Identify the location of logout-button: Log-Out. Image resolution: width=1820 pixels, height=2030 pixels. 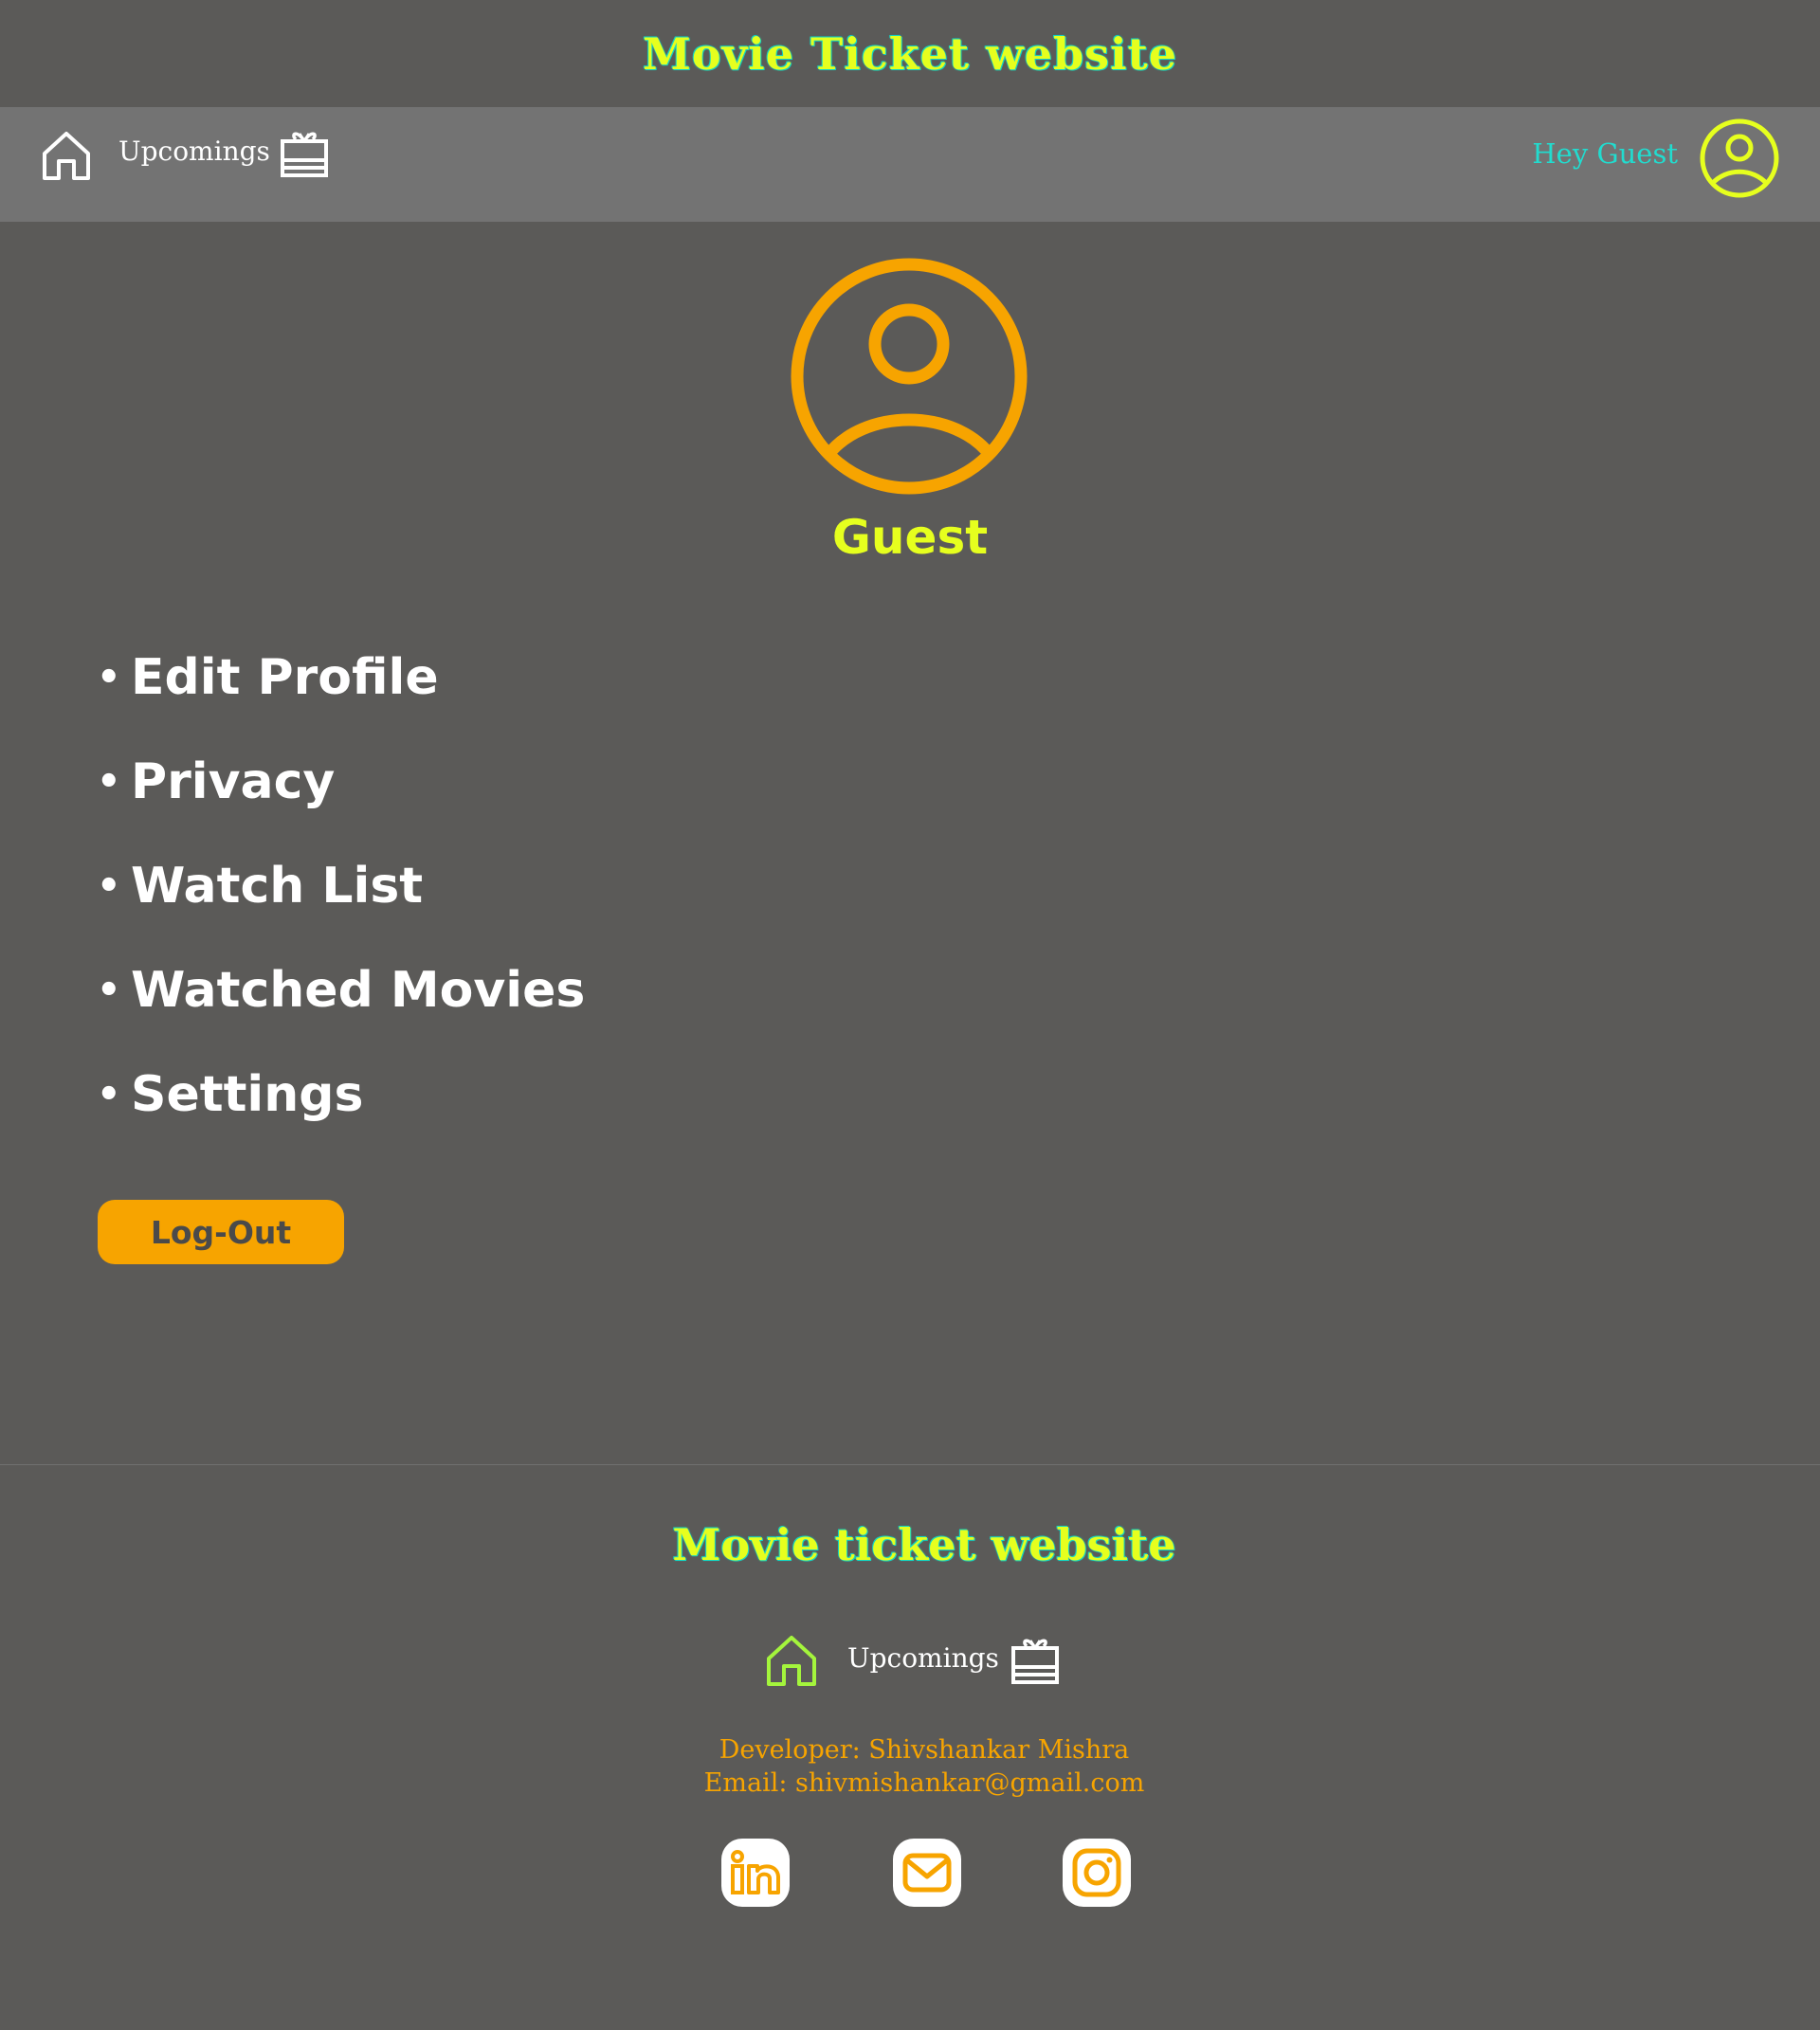
(221, 1232).